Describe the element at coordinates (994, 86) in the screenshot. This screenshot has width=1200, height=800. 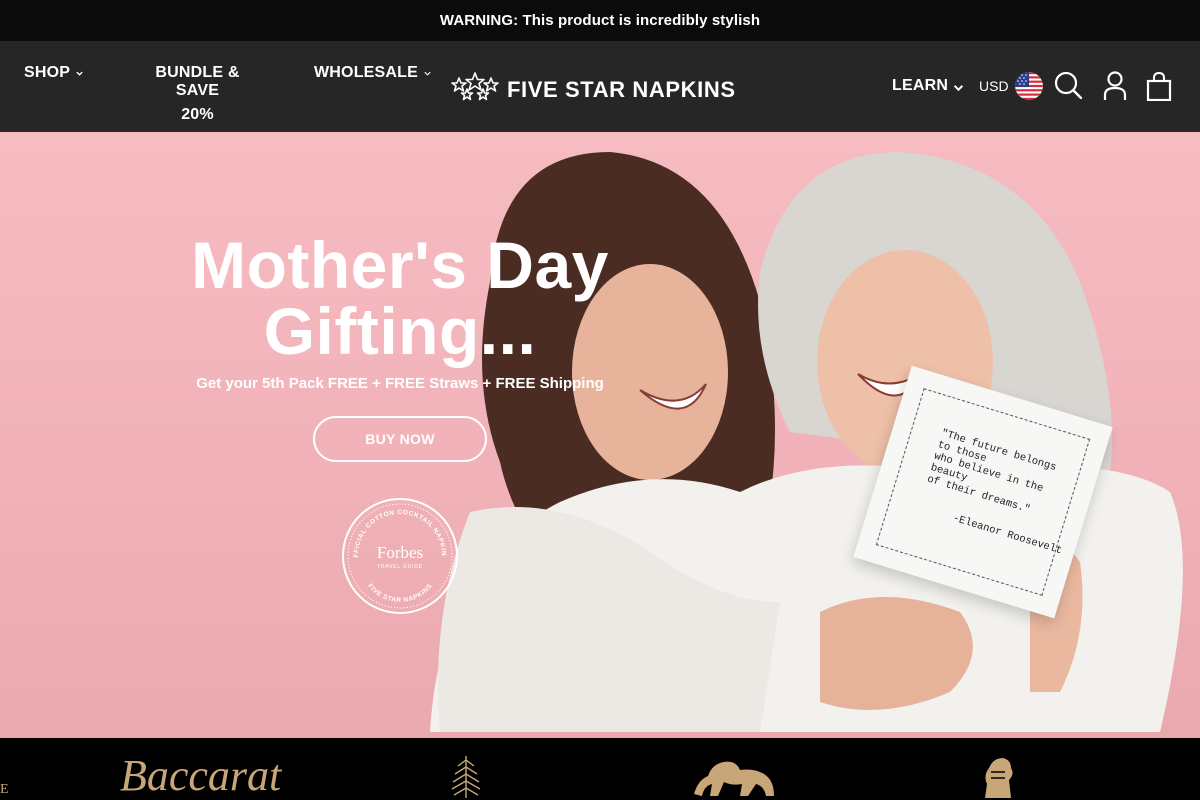
I see `currency-code: USD` at that location.